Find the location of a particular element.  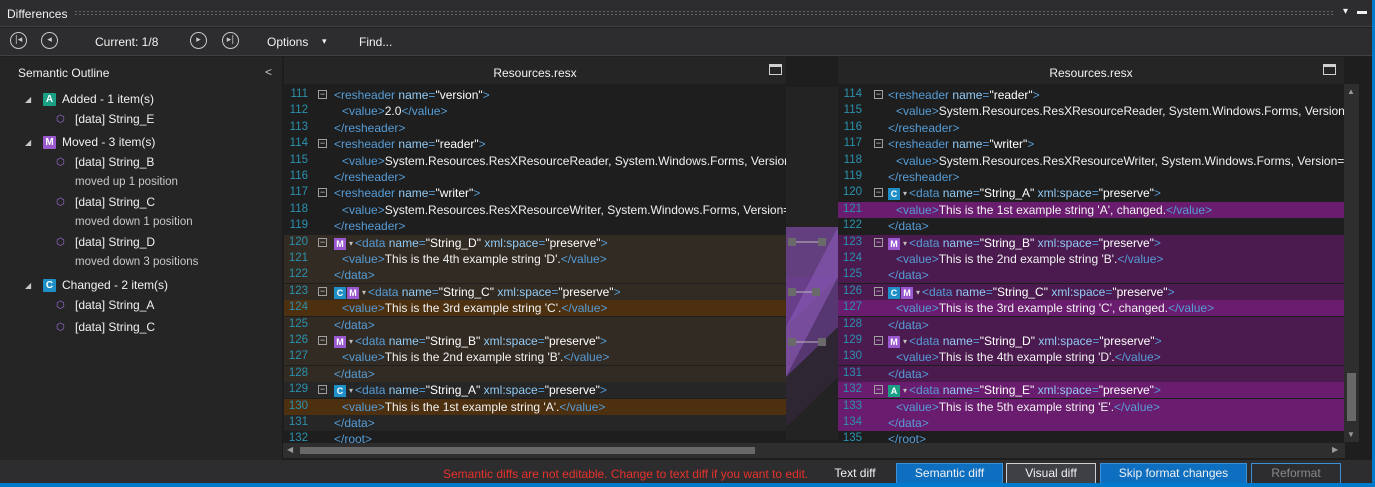

next-diff-button: ▸ is located at coordinates (198, 40).